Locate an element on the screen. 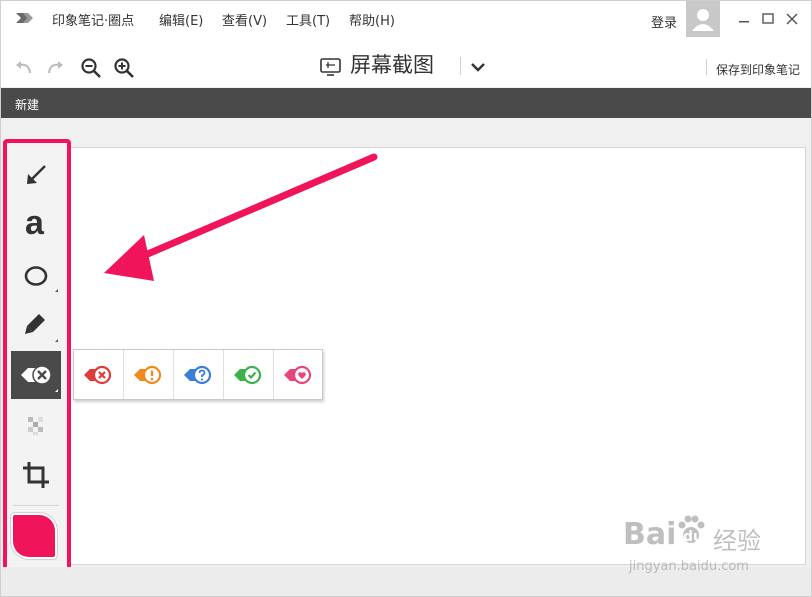 The image size is (812, 597). toolbar: 屏幕截图 保存到印象笔记 is located at coordinates (406, 62).